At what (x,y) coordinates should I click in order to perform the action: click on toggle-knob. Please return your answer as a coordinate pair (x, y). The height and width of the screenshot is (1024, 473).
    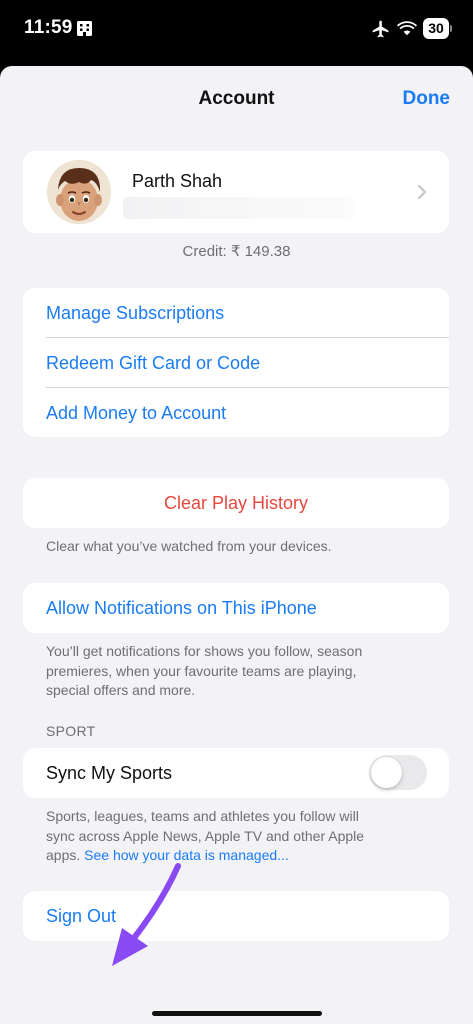
    Looking at the image, I should click on (386, 772).